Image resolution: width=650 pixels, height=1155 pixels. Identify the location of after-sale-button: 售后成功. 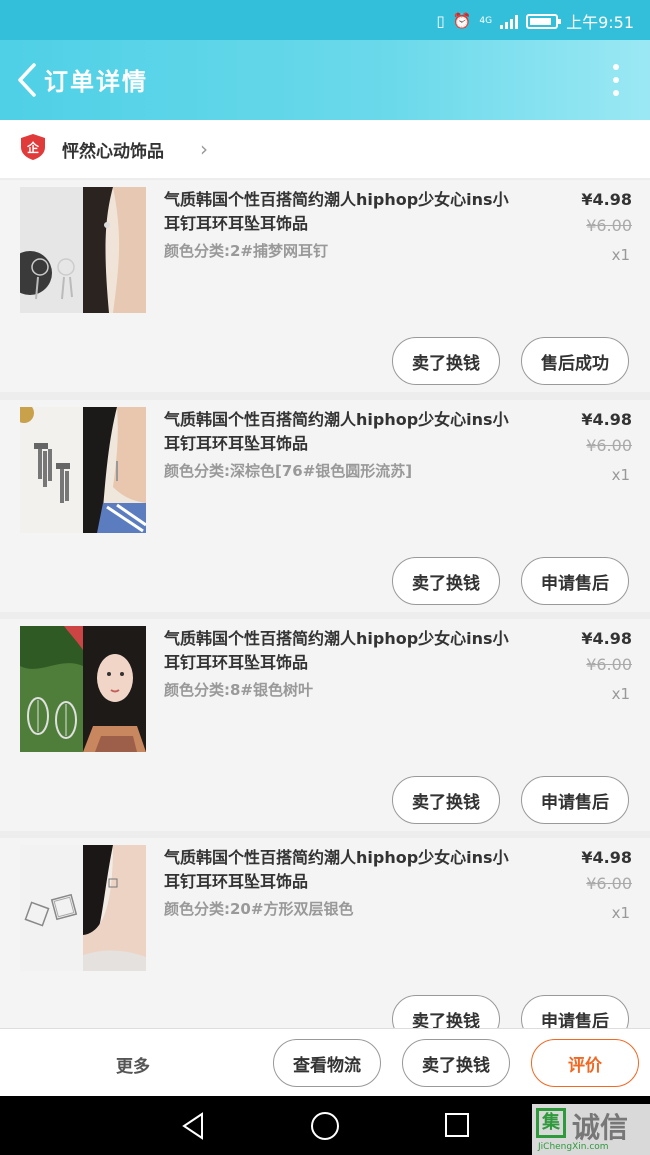
(575, 361).